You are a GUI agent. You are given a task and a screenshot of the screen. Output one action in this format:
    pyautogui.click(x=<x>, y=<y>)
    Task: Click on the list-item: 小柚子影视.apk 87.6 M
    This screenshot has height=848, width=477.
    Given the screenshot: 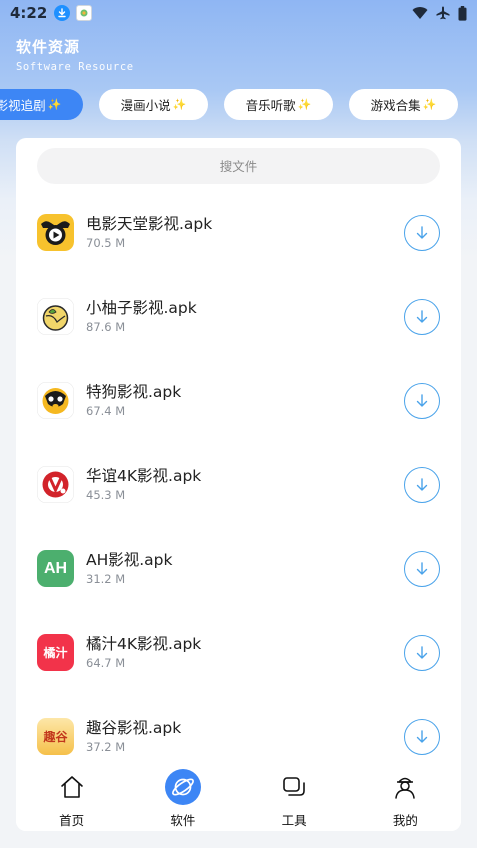 What is the action you would take?
    pyautogui.click(x=238, y=322)
    